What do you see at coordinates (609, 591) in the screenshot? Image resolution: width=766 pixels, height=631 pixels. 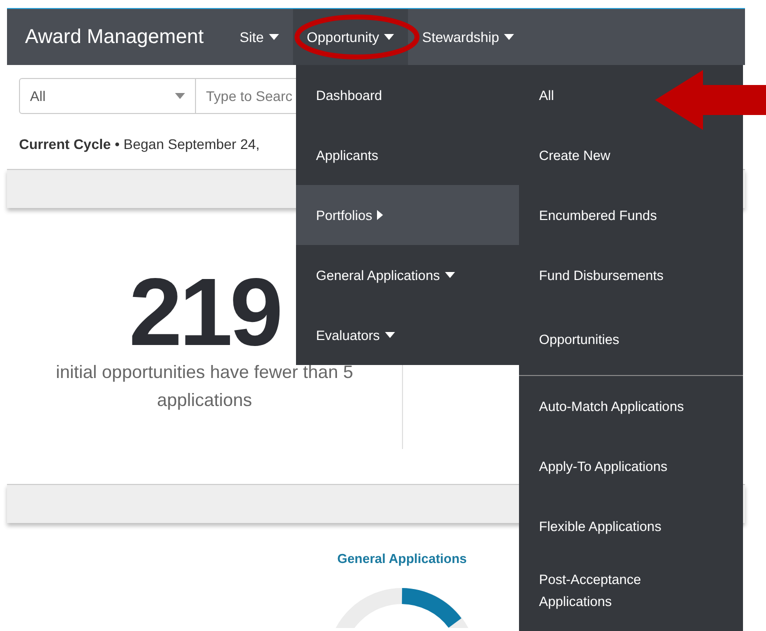 I see `menu-item: Post-Acceptance Applications` at bounding box center [609, 591].